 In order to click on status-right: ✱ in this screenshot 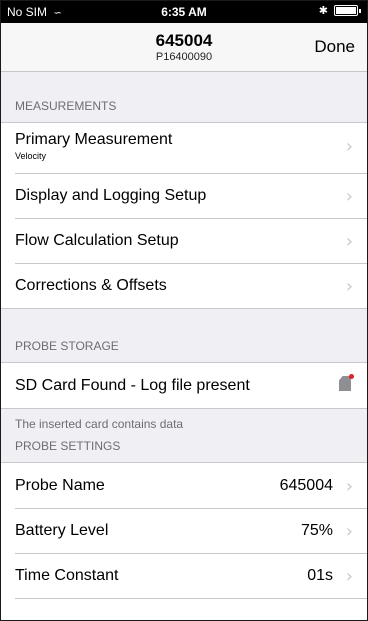, I will do `click(340, 10)`.